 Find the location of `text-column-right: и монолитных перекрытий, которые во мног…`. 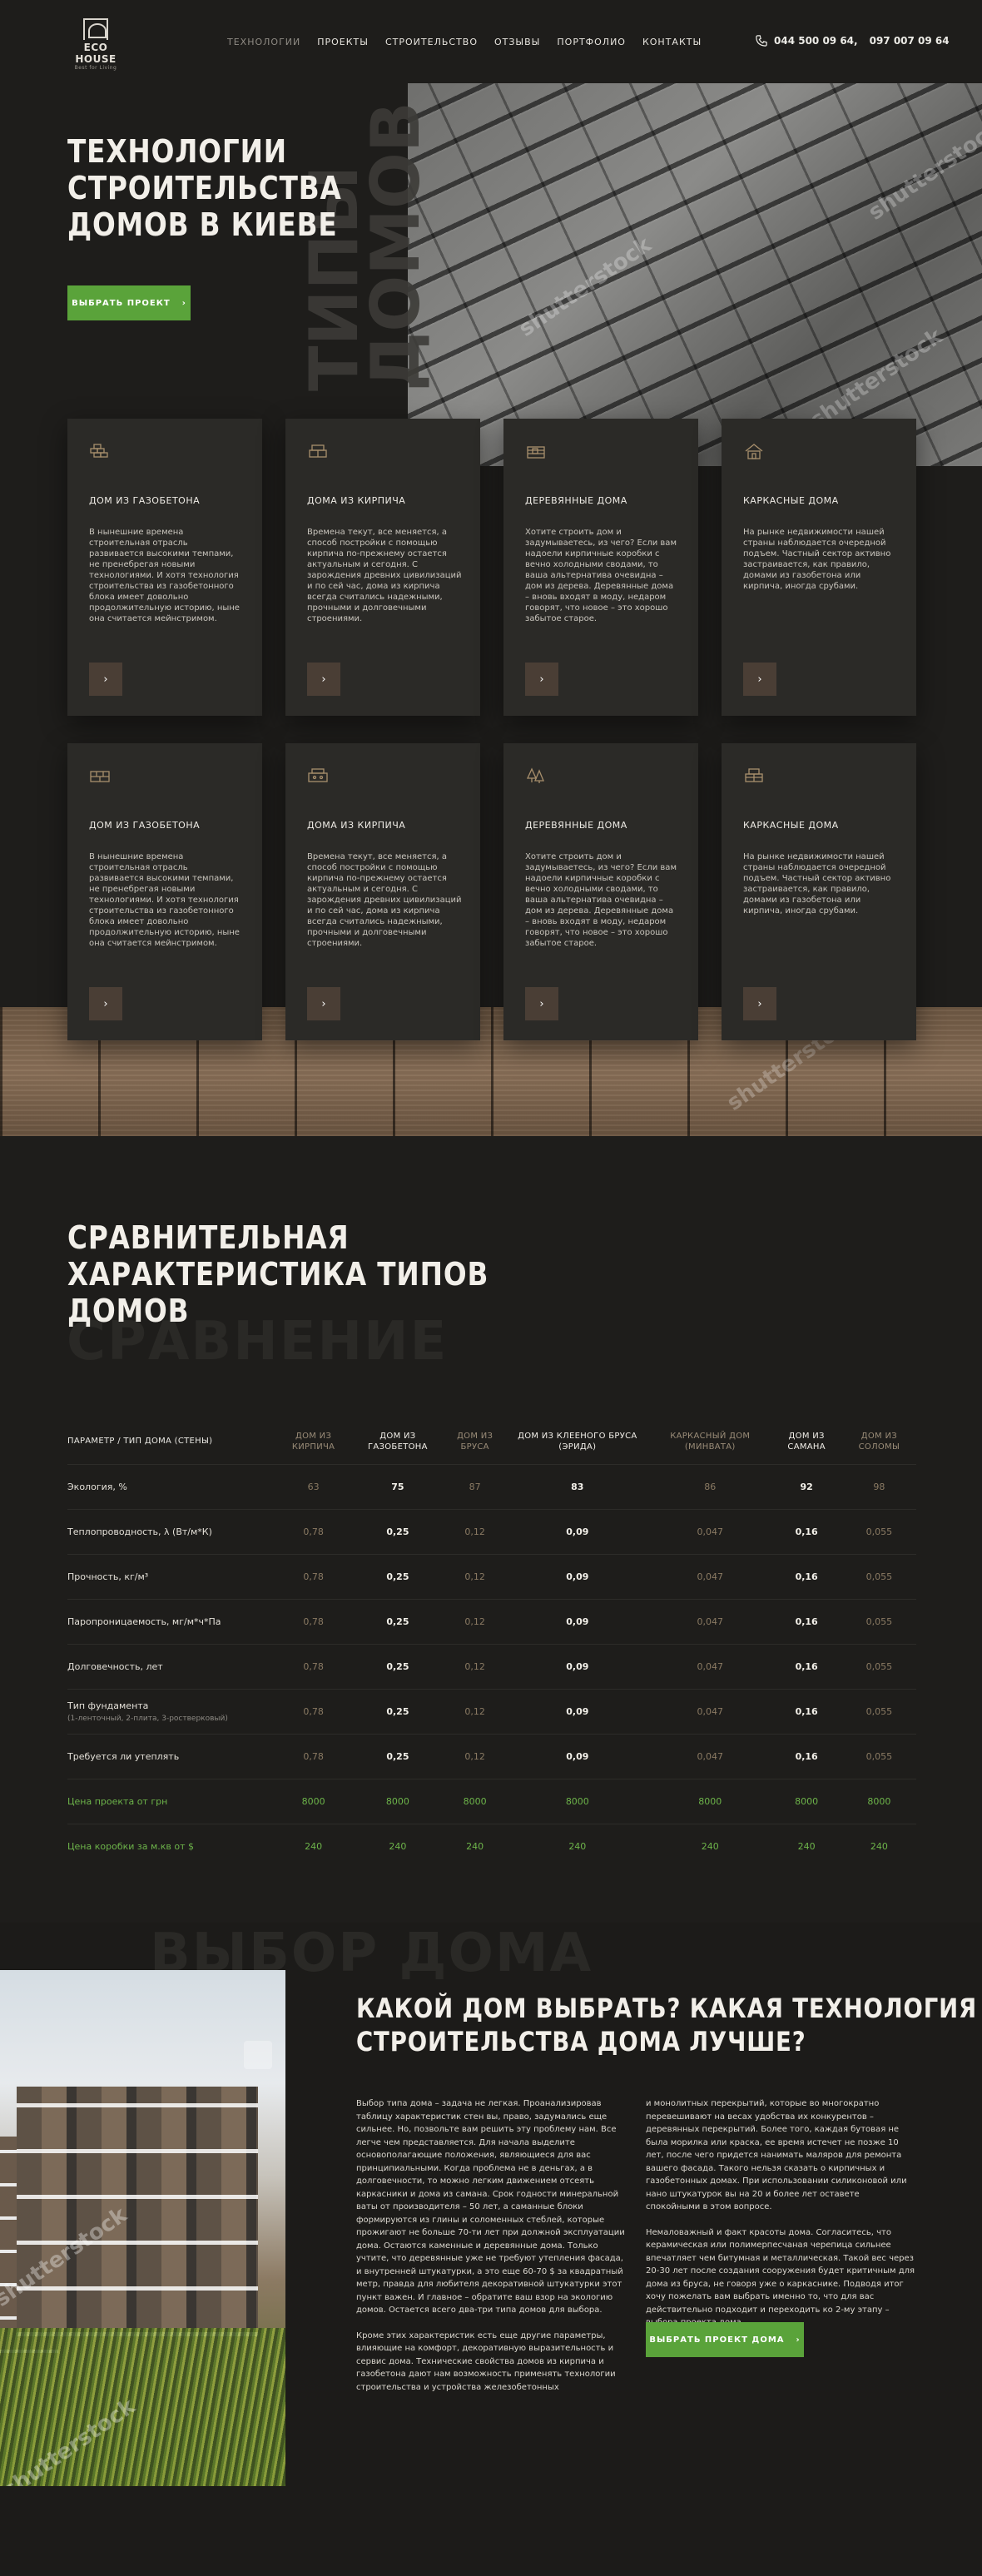

text-column-right: и монолитных перекрытий, которые во мног… is located at coordinates (781, 2219).